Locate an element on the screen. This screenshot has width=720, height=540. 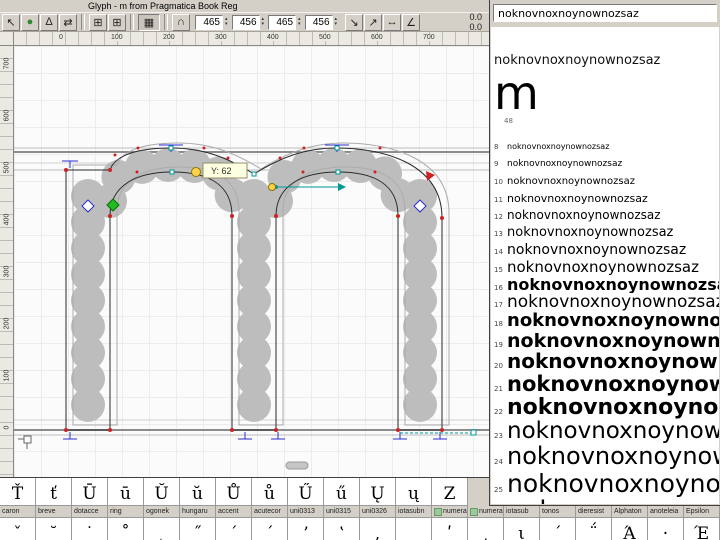
glyph-cell: ū is located at coordinates (126, 492).